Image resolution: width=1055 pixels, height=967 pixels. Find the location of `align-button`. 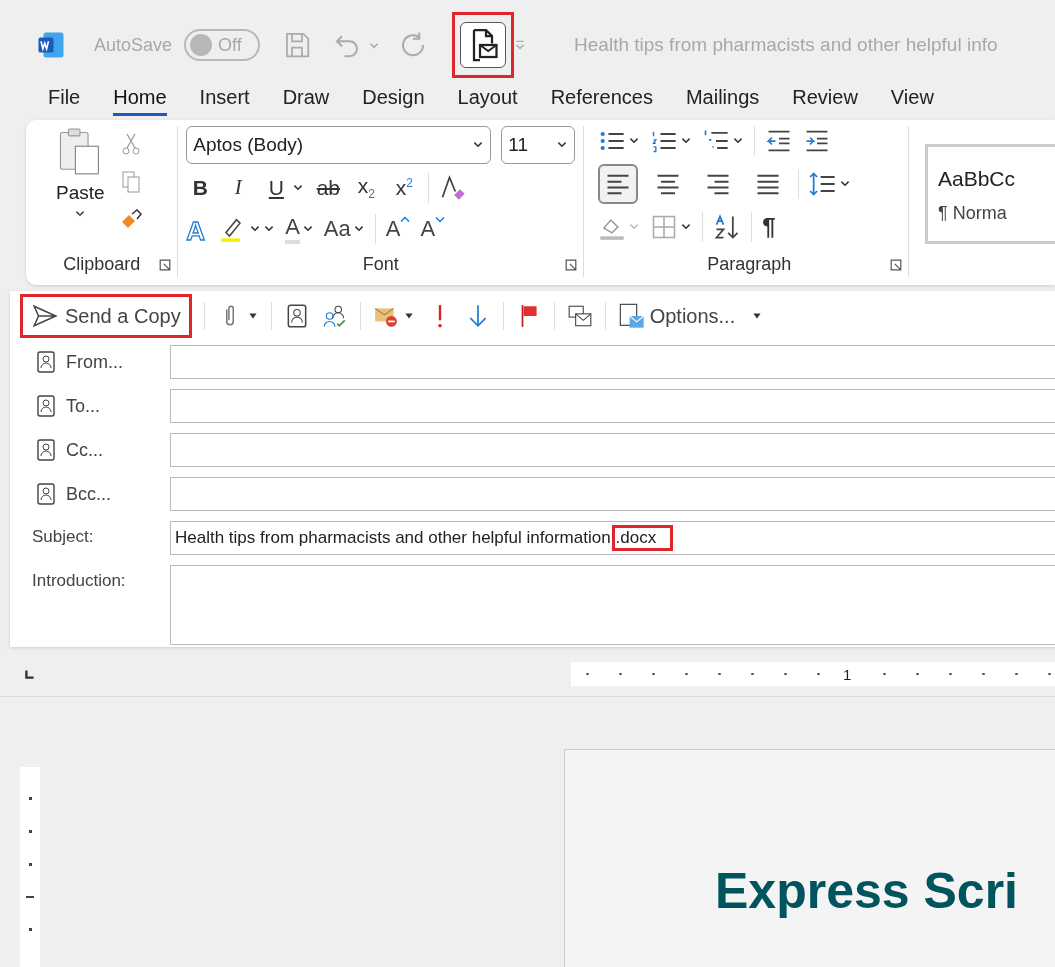

align-button is located at coordinates (618, 183).